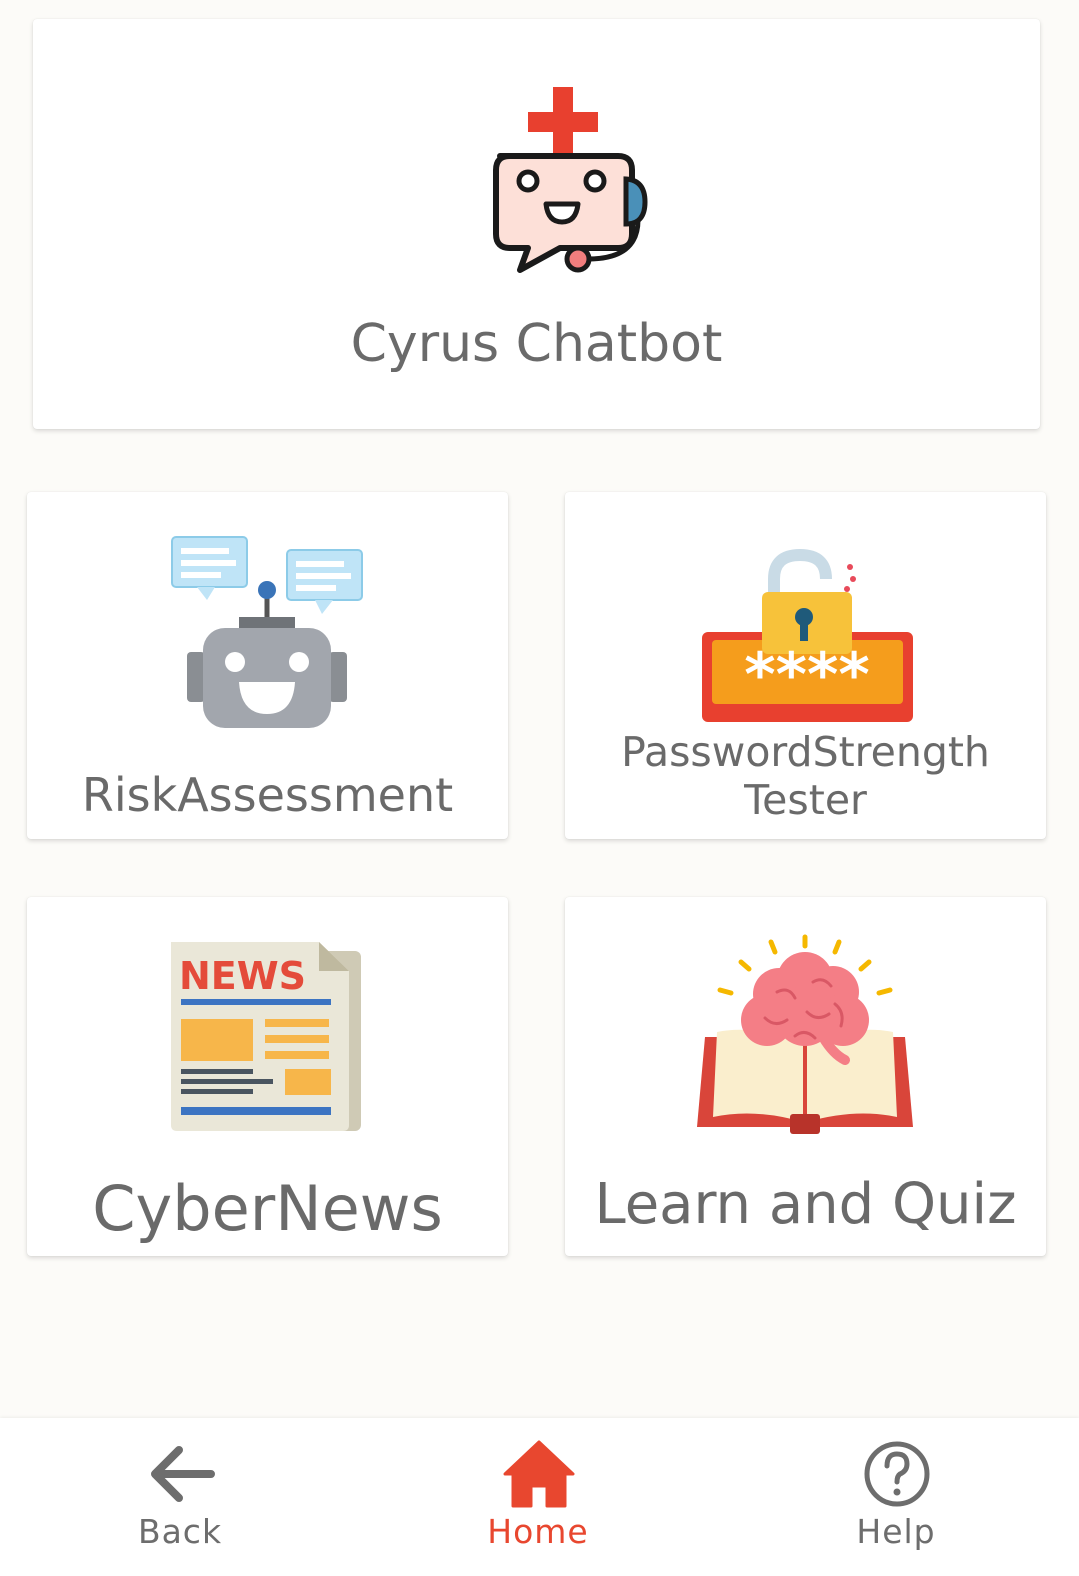 This screenshot has width=1079, height=1576. I want to click on nav-back-button: Back, so click(180, 1497).